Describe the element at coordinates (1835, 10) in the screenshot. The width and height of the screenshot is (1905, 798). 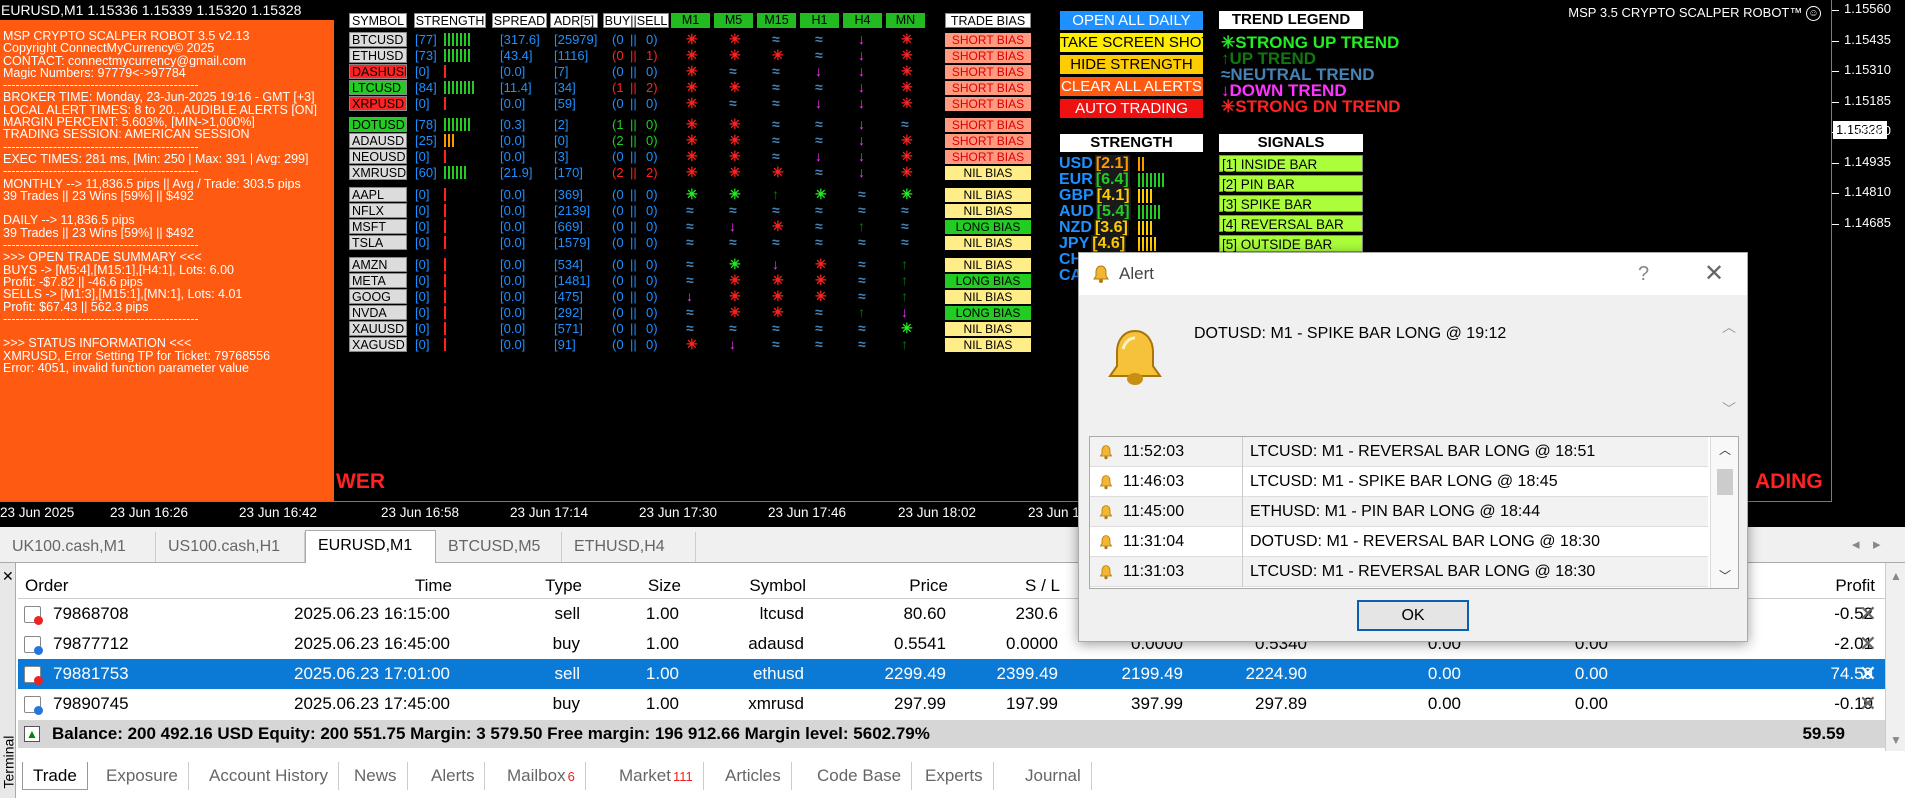
I see `price-tick-mark` at that location.